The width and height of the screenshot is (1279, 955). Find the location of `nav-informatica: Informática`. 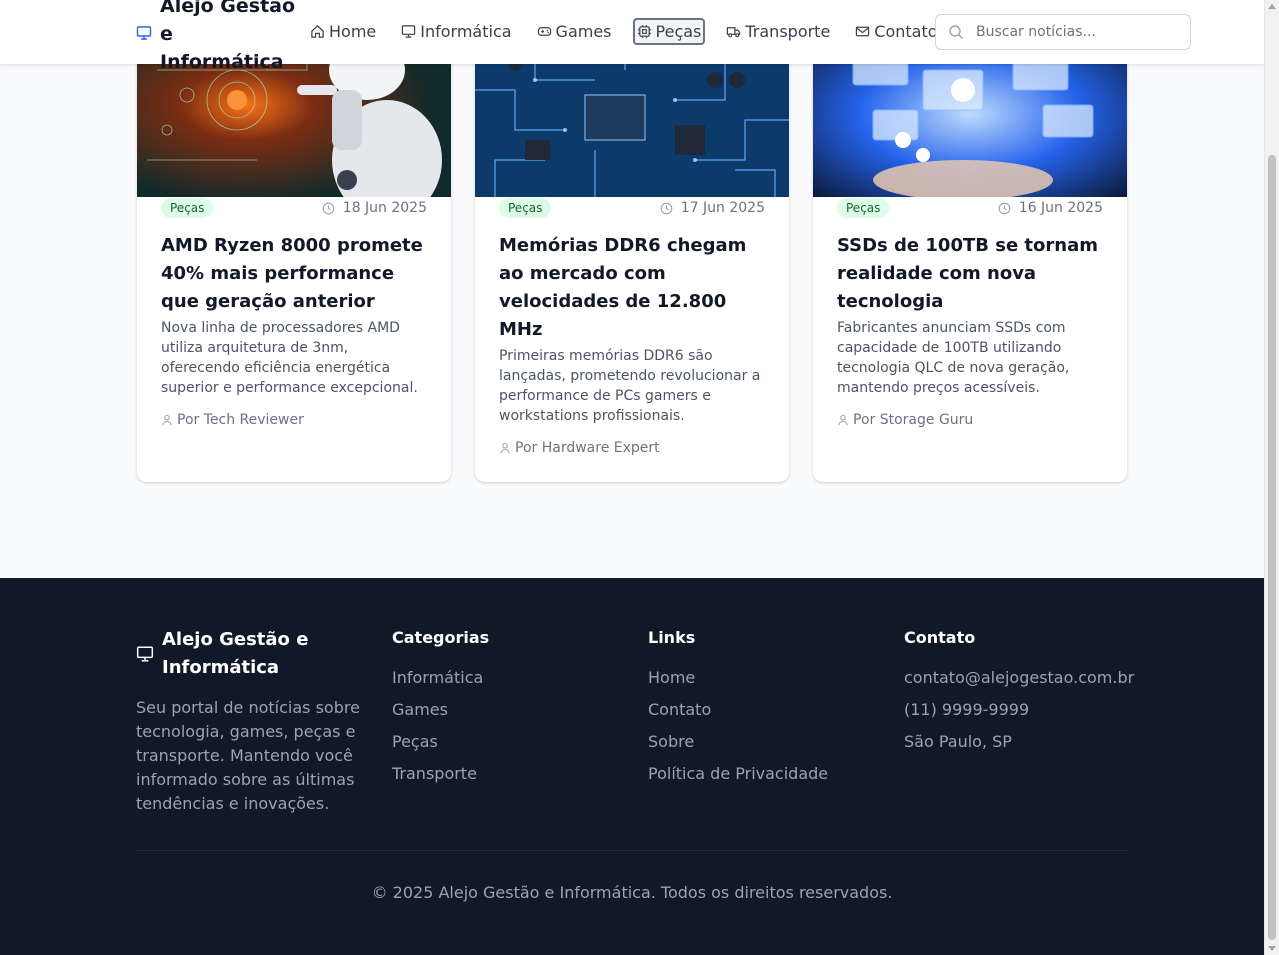

nav-informatica: Informática is located at coordinates (456, 31).